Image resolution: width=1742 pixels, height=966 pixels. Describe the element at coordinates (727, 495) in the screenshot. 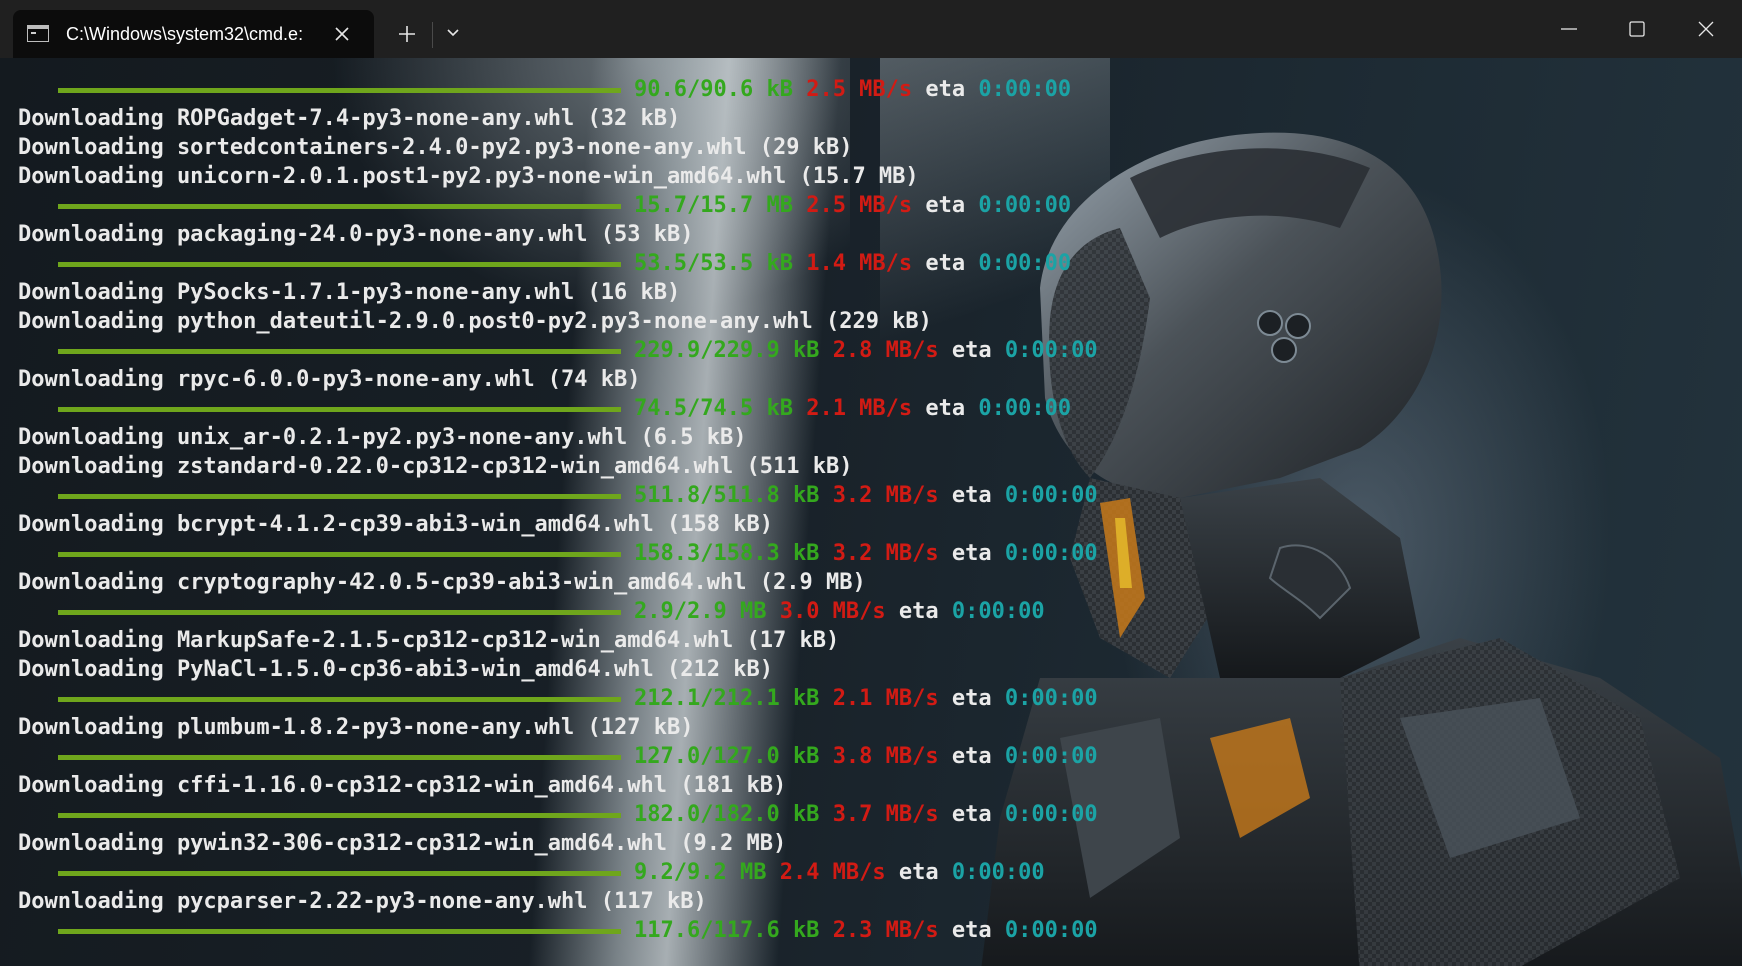

I see `download-size: 511.8/511.8 kB` at that location.